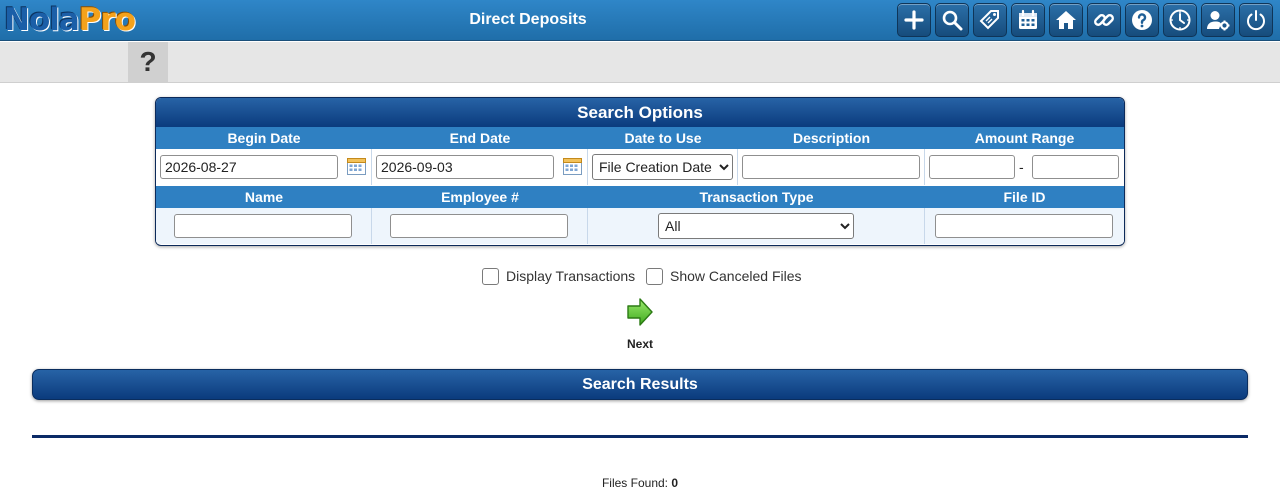 Image resolution: width=1280 pixels, height=499 pixels. I want to click on files-found-summary: Files Found: 0, so click(640, 483).